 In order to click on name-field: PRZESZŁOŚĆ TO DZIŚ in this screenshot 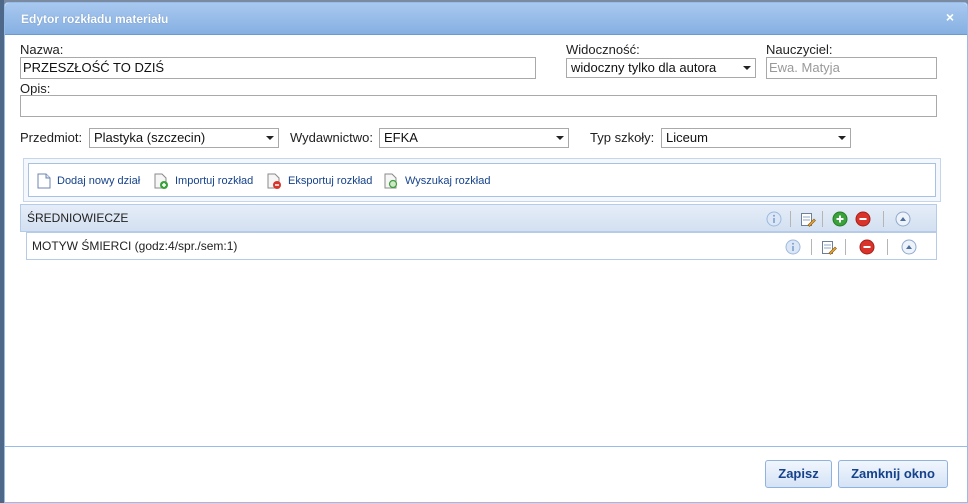, I will do `click(278, 68)`.